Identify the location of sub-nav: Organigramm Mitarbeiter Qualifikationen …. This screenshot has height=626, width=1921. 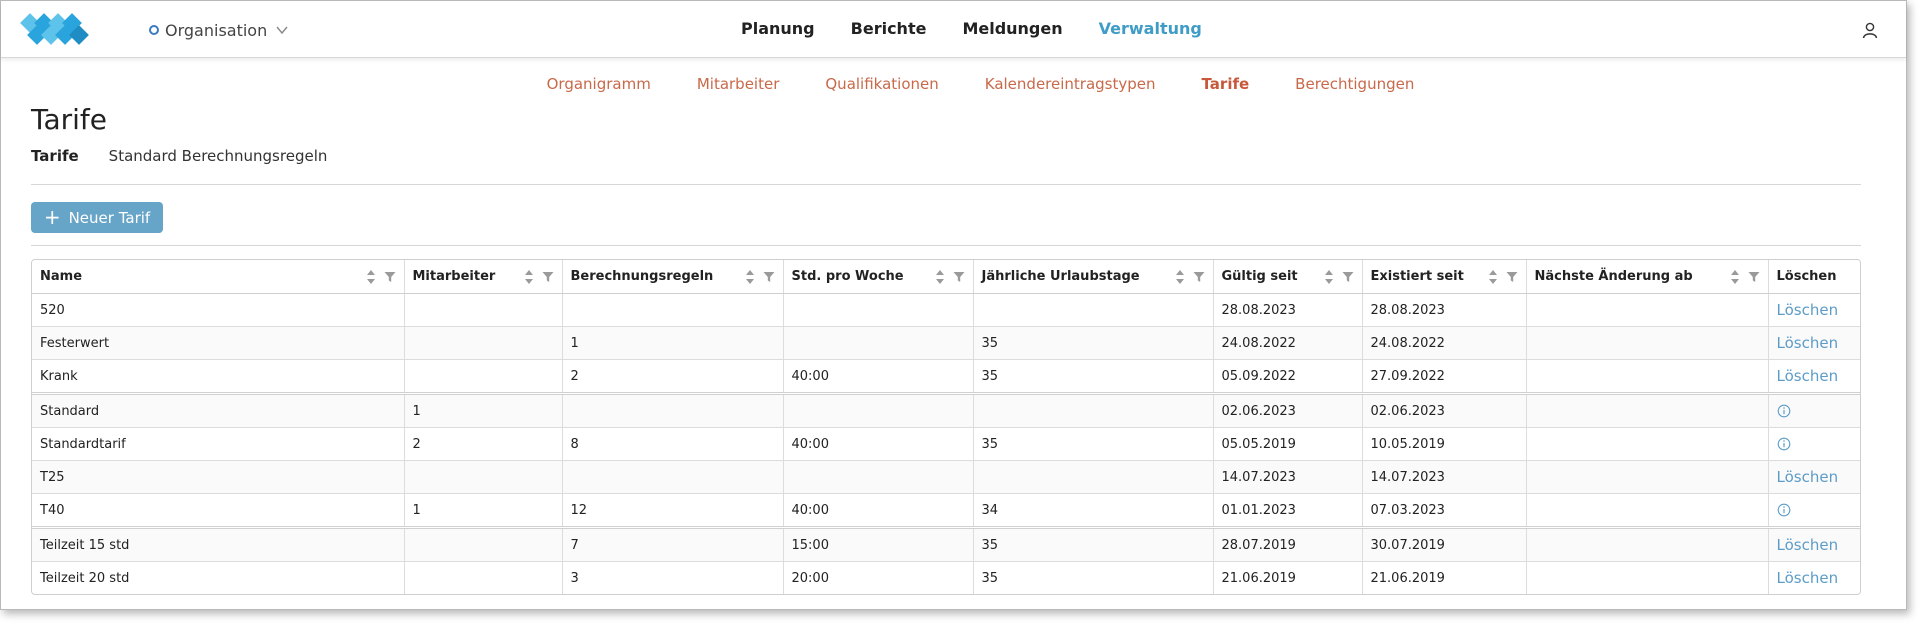
(954, 86).